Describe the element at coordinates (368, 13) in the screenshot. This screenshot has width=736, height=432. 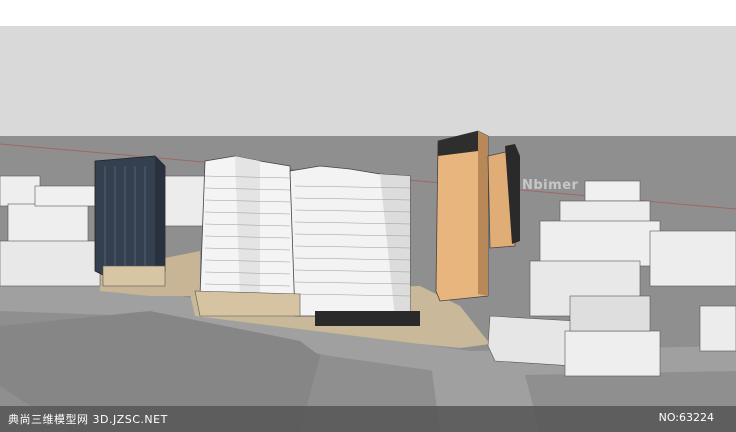
I see `top-white-band` at that location.